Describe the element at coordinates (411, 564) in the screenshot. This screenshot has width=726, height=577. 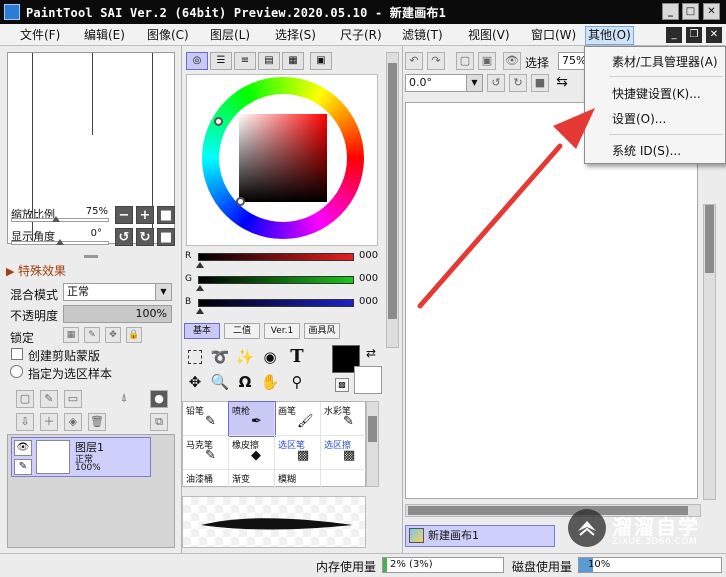
I see `memory-value: 2% (3%)` at that location.